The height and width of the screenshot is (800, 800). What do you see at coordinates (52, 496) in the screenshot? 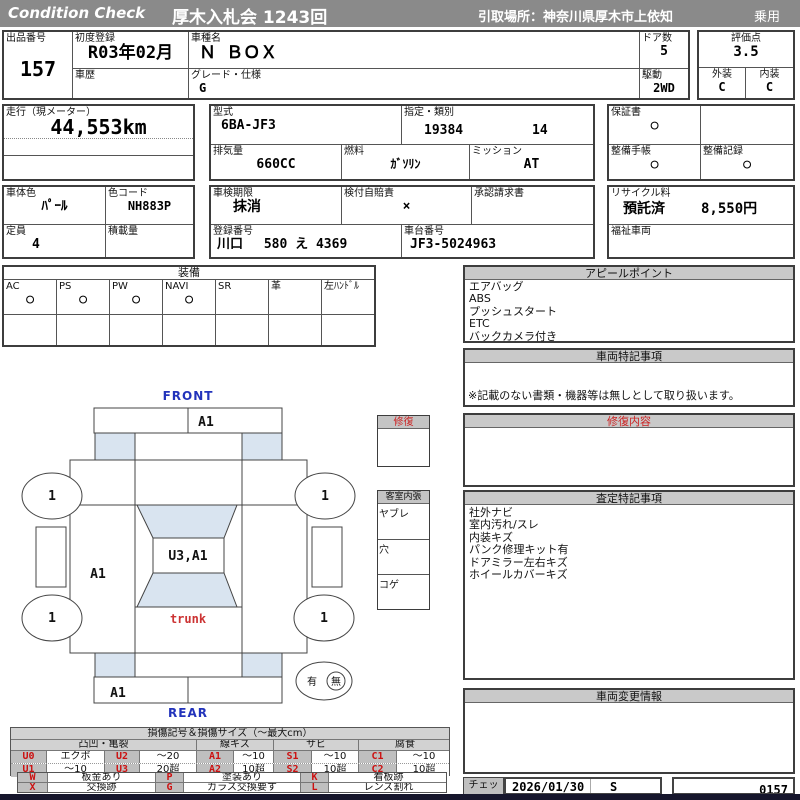
I see `tire-front-left-mark: 1` at bounding box center [52, 496].